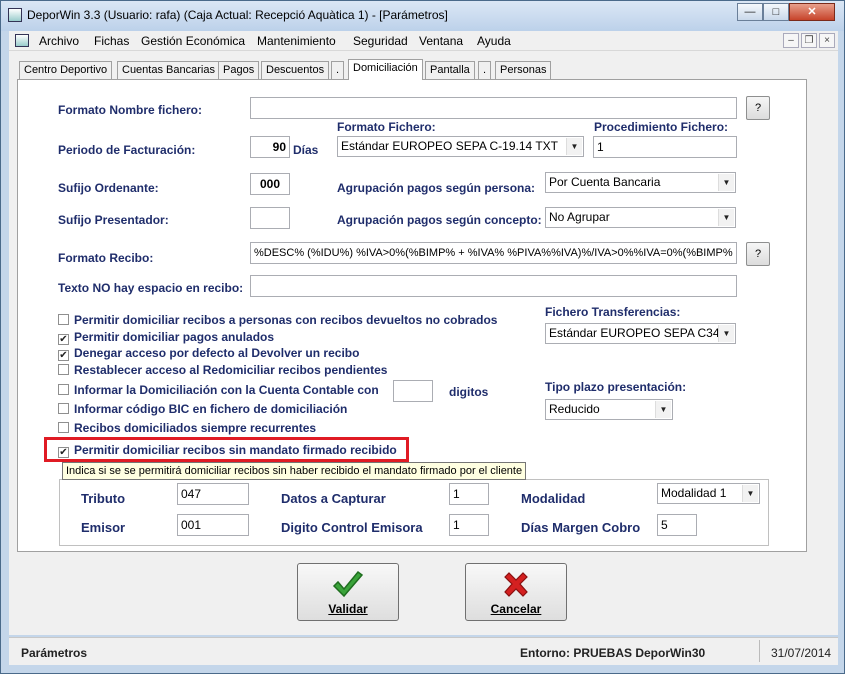  What do you see at coordinates (103, 498) in the screenshot?
I see `tributo-label: Tributo` at bounding box center [103, 498].